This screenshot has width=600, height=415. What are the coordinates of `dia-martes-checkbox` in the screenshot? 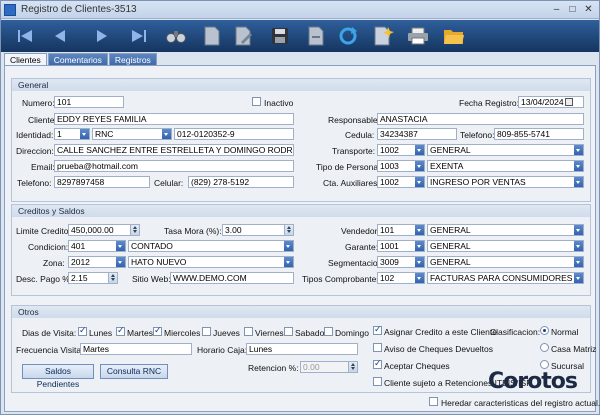 It's located at (120, 330).